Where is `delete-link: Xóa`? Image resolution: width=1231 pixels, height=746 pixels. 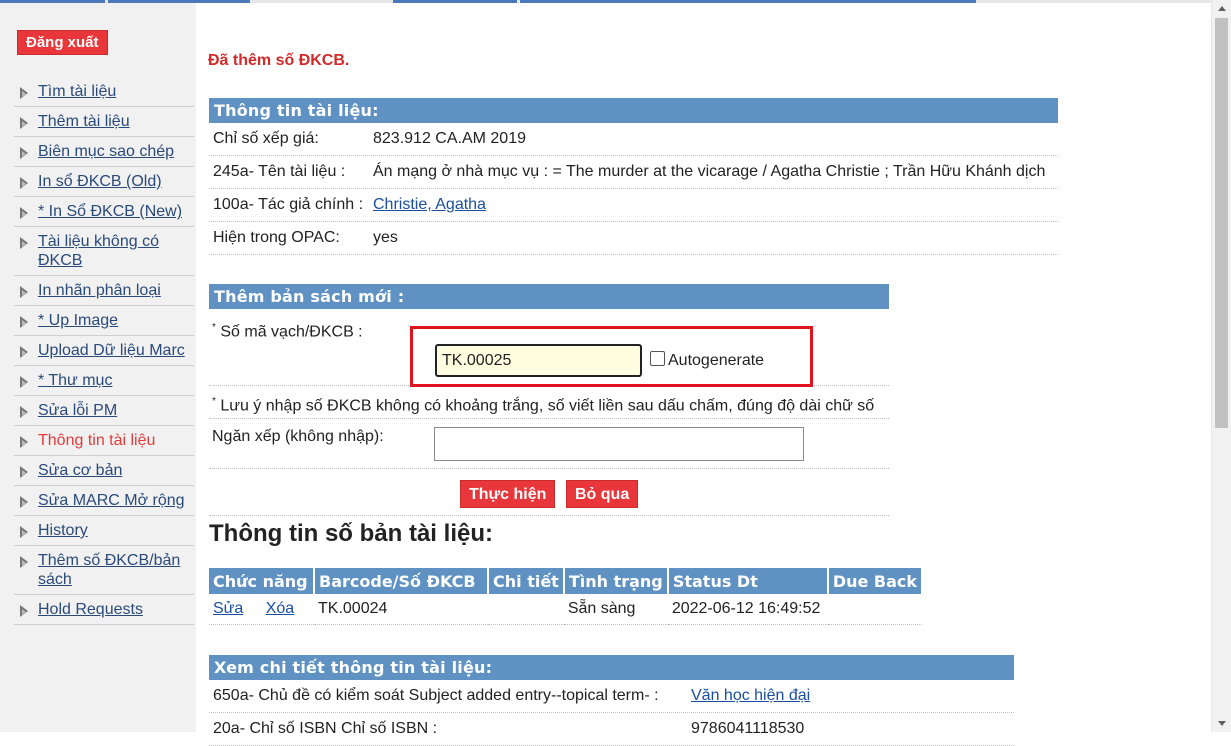 delete-link: Xóa is located at coordinates (280, 608).